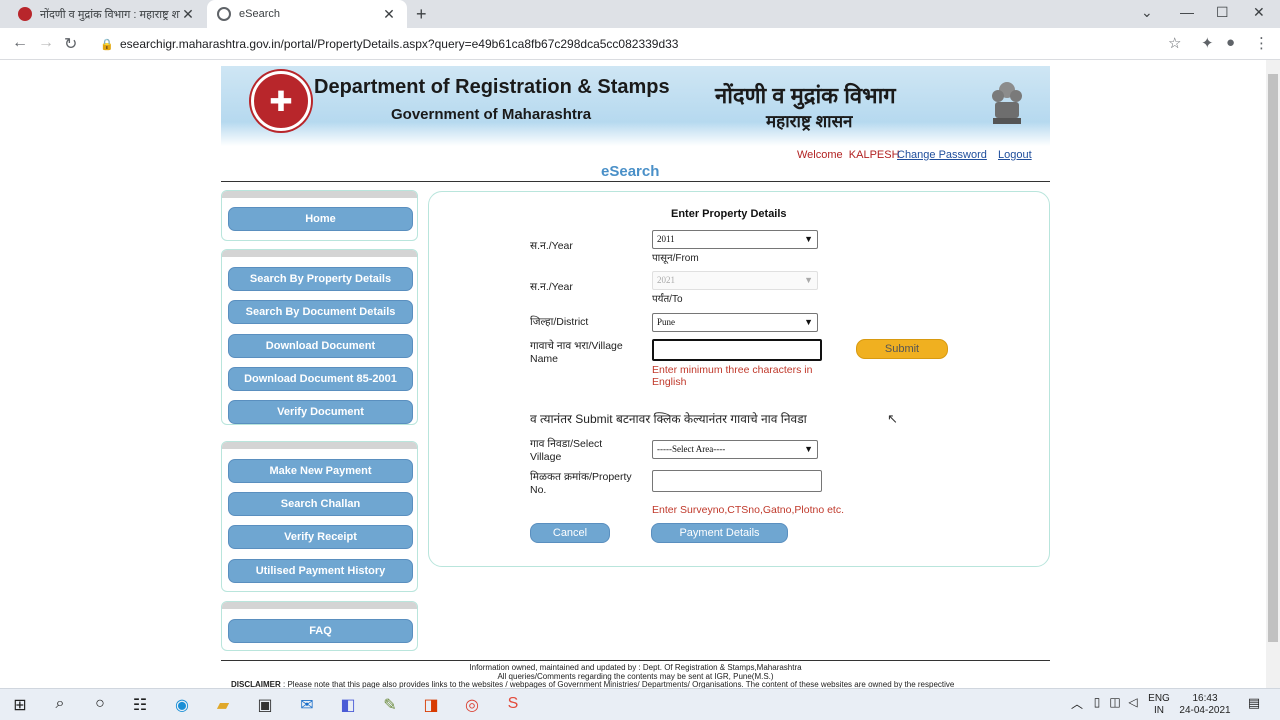  Describe the element at coordinates (320, 471) in the screenshot. I see `make-new-payment-button: Make New Payment` at that location.